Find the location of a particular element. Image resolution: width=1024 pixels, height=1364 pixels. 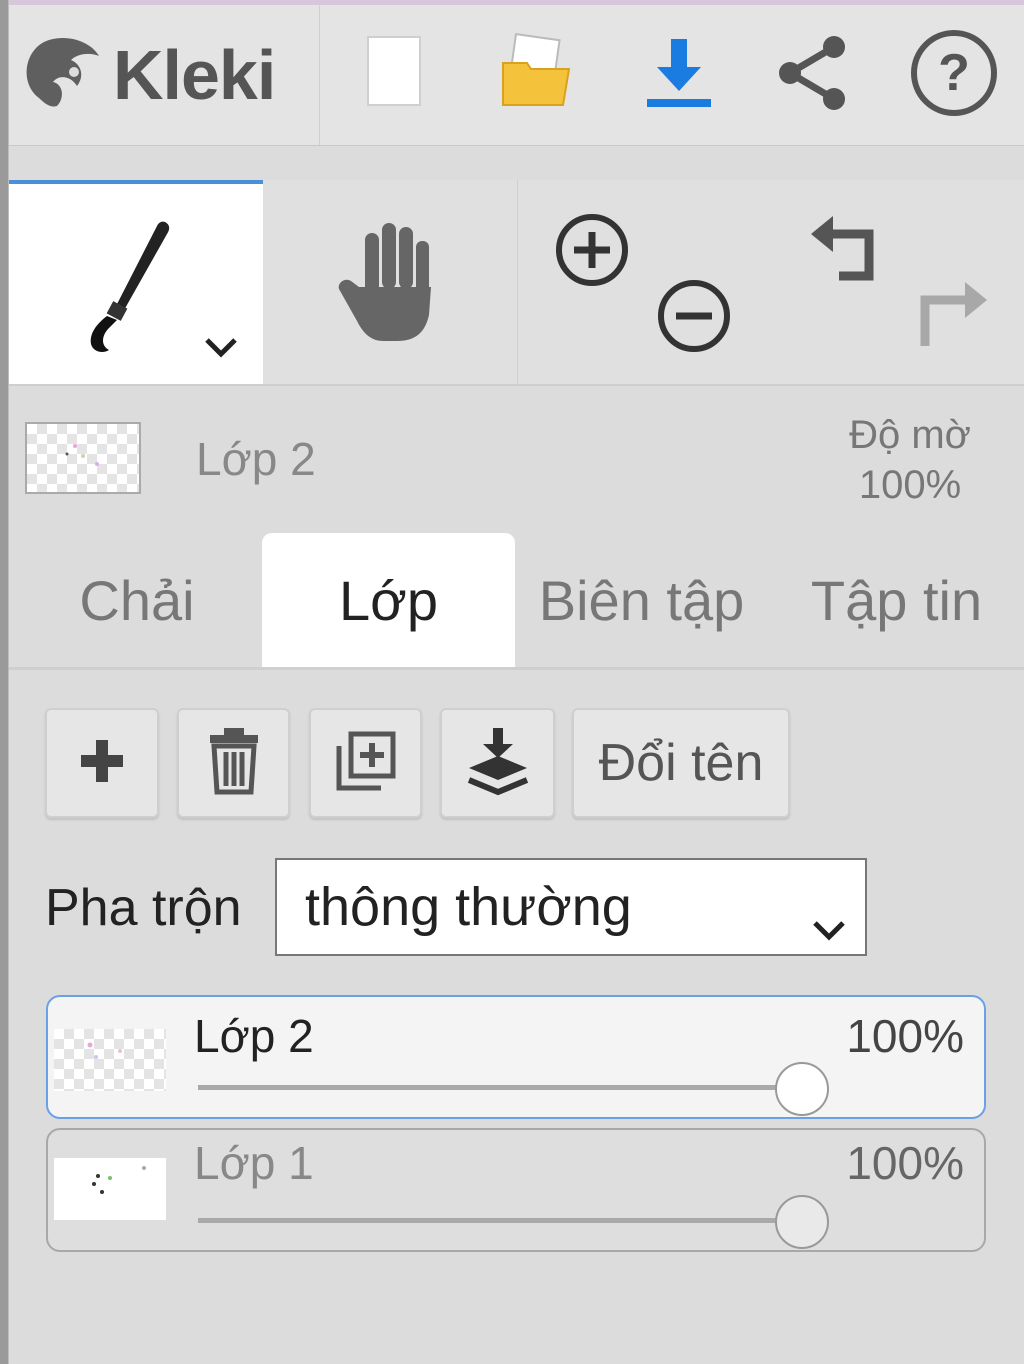

current-layer-name: Lớp 2 is located at coordinates (256, 459).